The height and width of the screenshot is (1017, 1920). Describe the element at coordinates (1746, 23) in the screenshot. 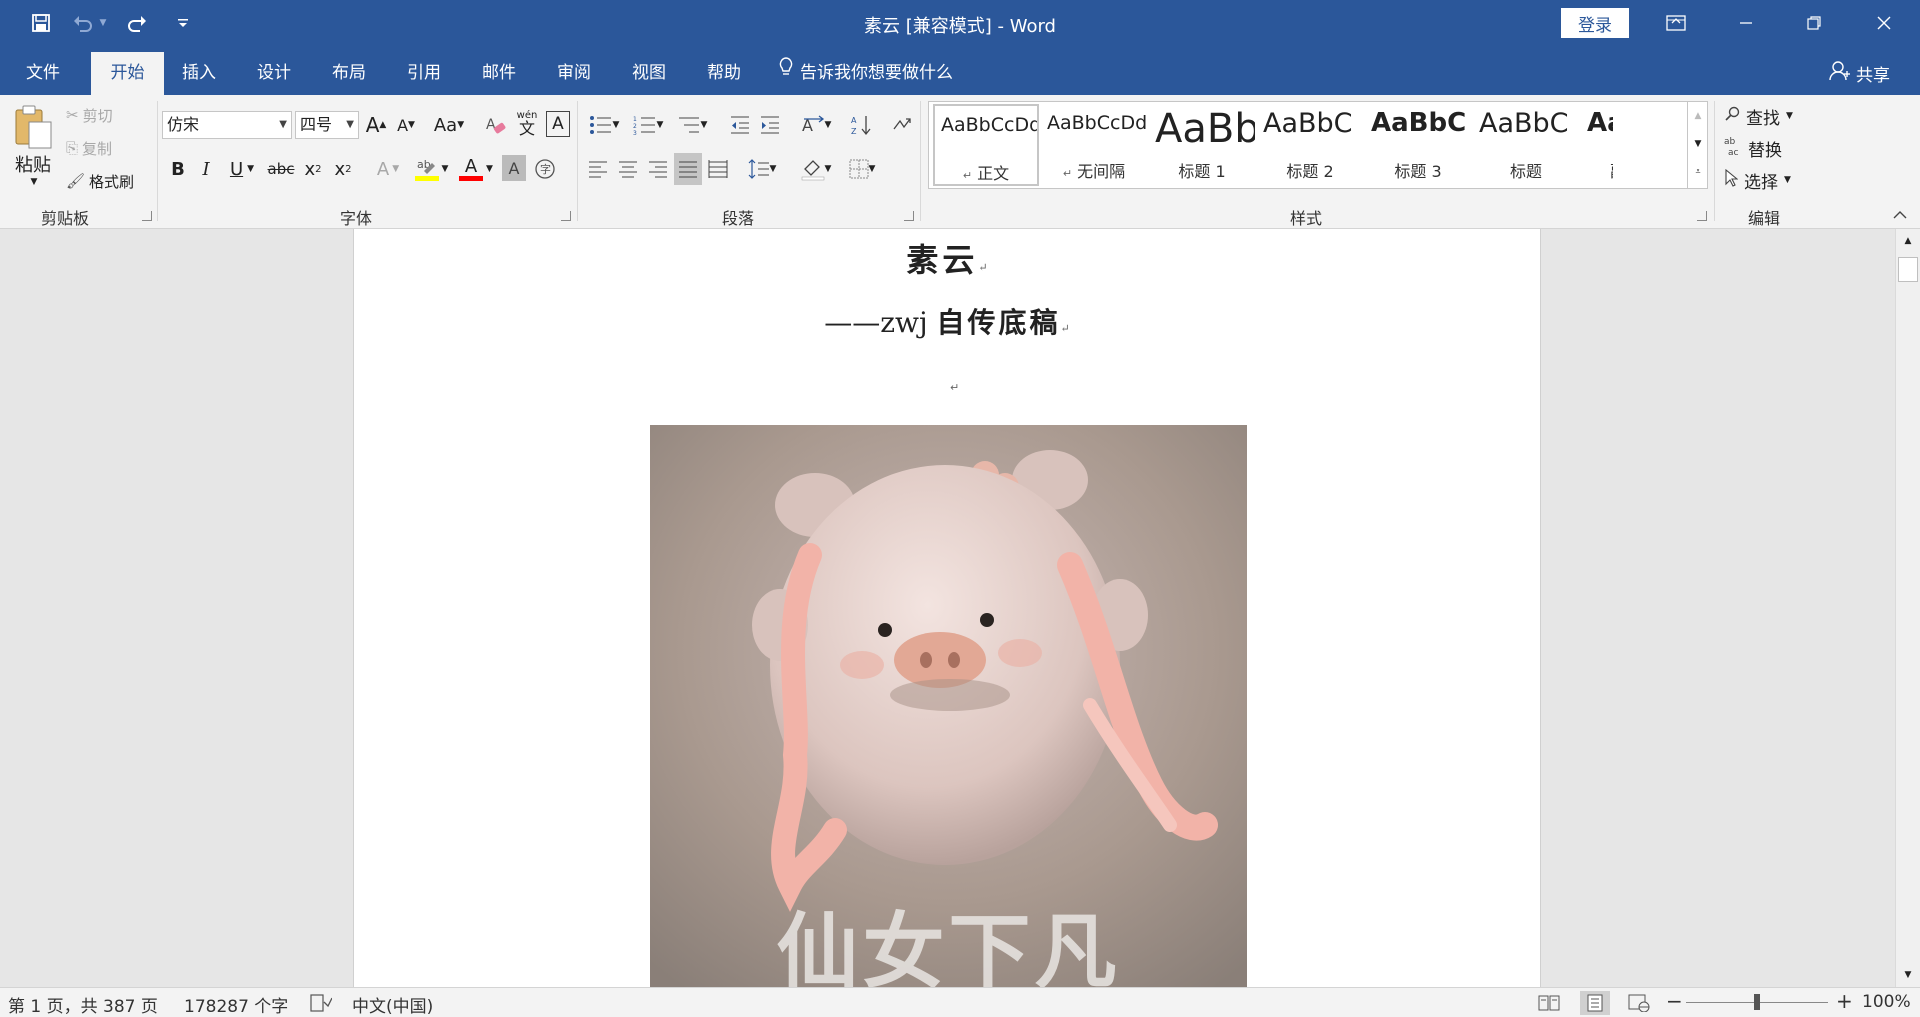

I see `minimize-icon` at that location.